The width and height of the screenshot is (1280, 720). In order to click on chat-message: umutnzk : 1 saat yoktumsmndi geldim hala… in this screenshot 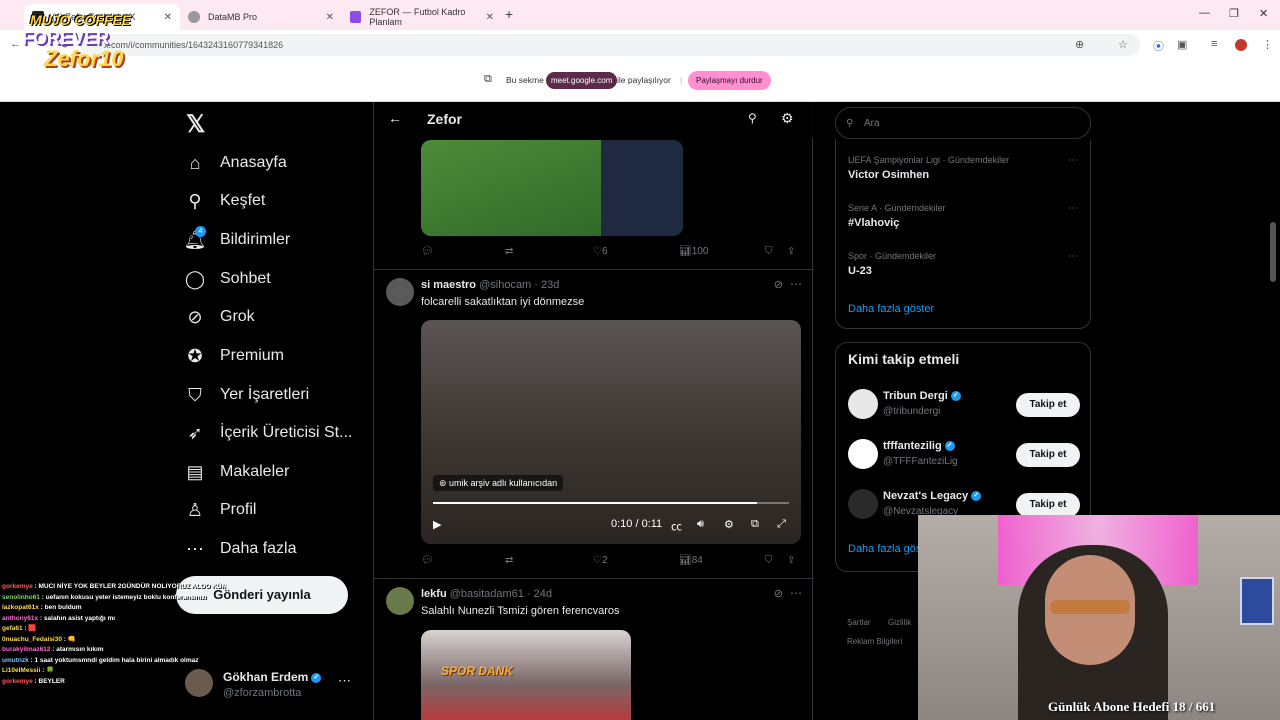, I will do `click(114, 661)`.